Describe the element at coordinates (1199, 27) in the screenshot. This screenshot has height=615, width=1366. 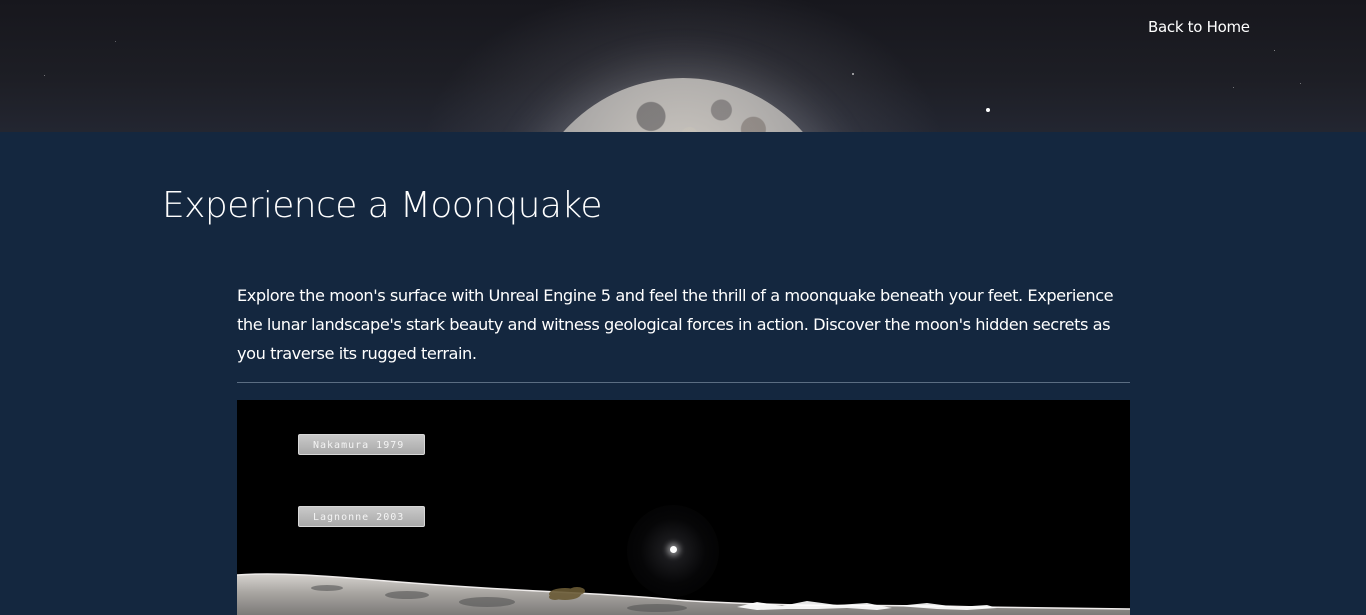
I see `back-to-home-link: Back to Home` at that location.